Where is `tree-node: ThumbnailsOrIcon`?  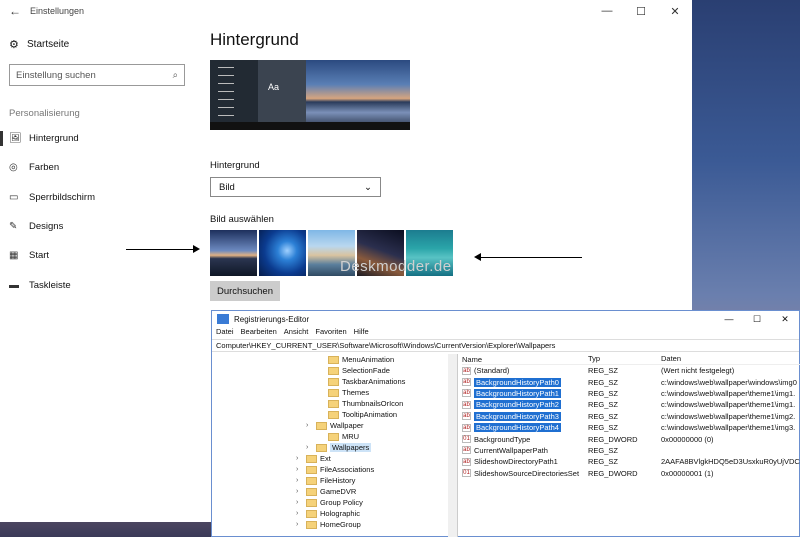
tree-node: ThumbnailsOrIcon is located at coordinates (334, 403).